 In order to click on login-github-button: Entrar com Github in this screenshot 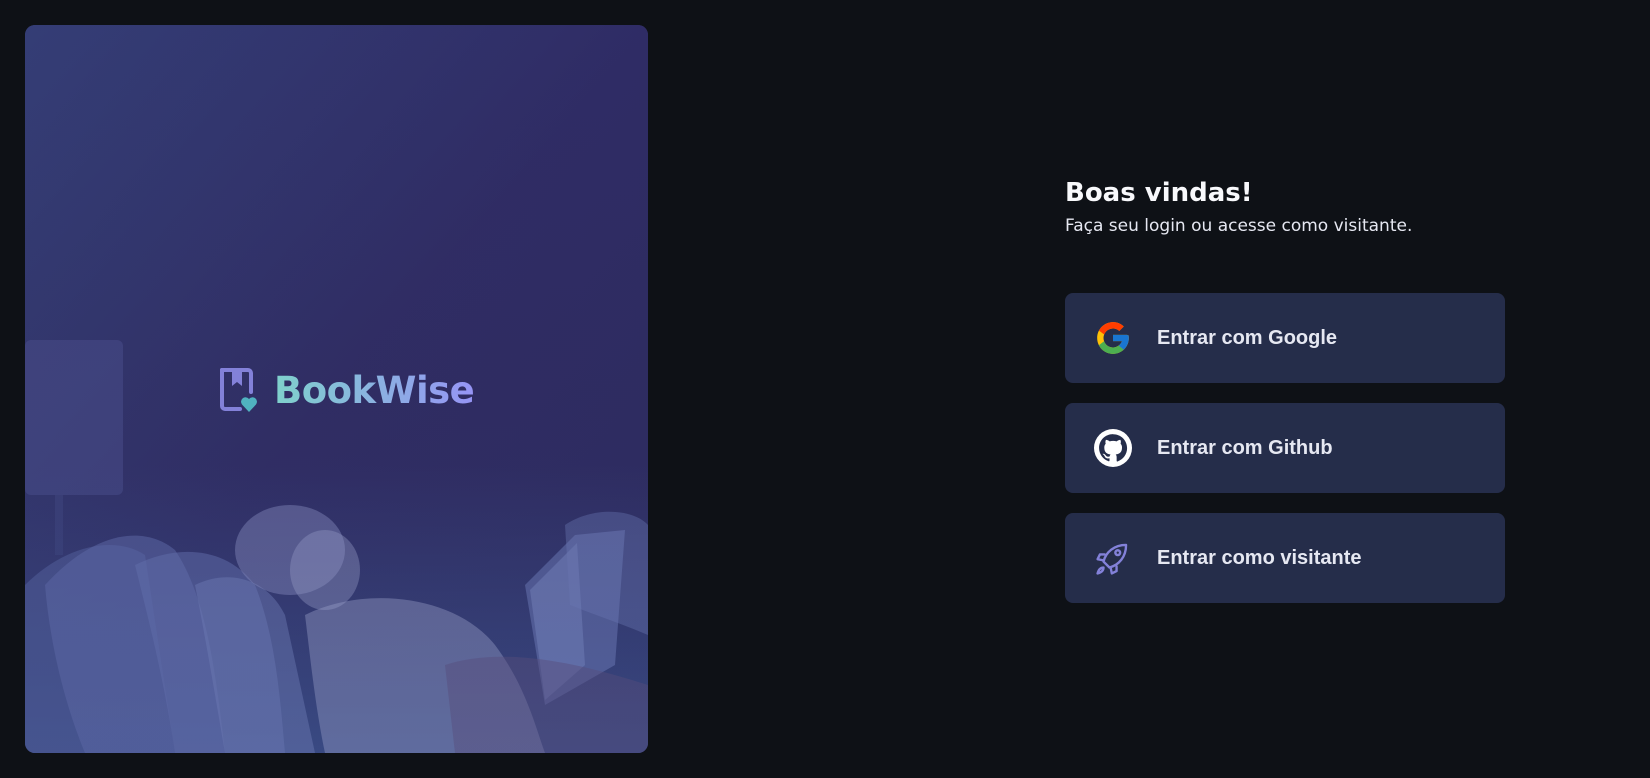, I will do `click(1285, 448)`.